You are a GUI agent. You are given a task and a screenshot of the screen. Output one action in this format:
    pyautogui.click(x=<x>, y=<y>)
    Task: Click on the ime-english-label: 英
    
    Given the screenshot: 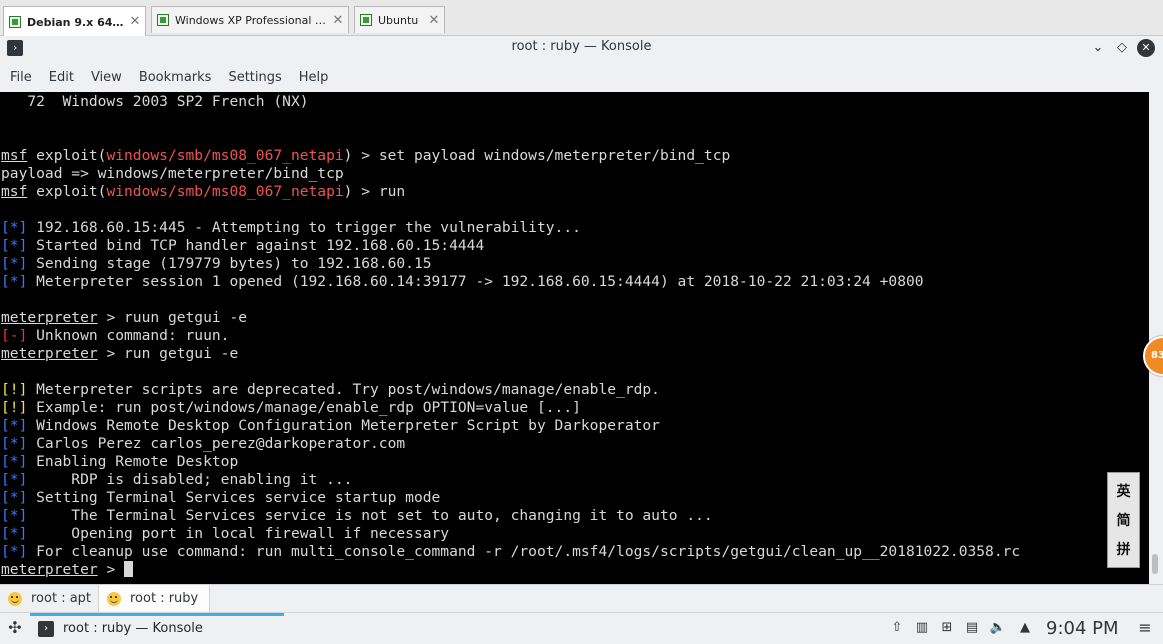 What is the action you would take?
    pyautogui.click(x=1124, y=491)
    